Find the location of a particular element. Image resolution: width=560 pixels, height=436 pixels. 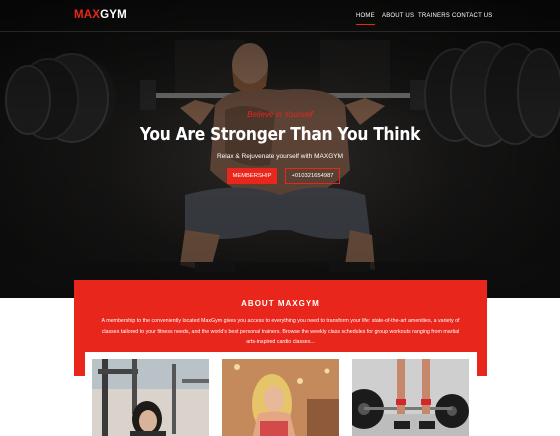

hero-headline: You Are Stronger Than You Think is located at coordinates (280, 134).